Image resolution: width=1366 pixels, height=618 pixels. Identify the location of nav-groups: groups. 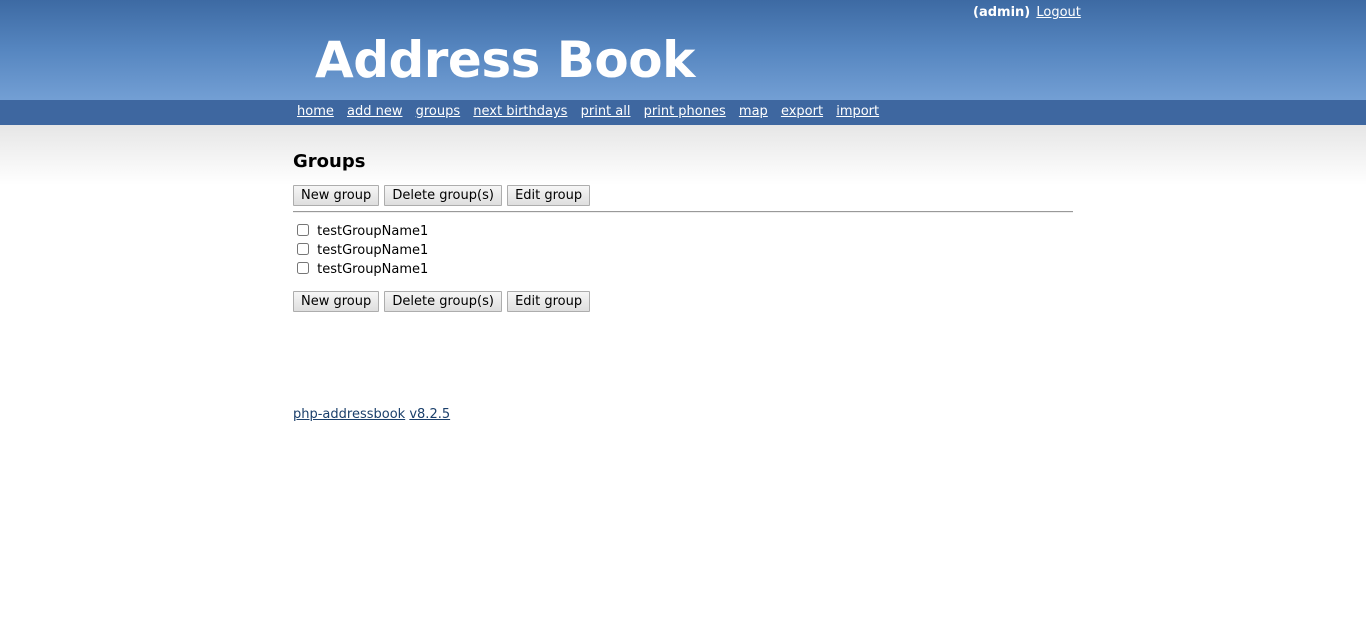
(438, 111).